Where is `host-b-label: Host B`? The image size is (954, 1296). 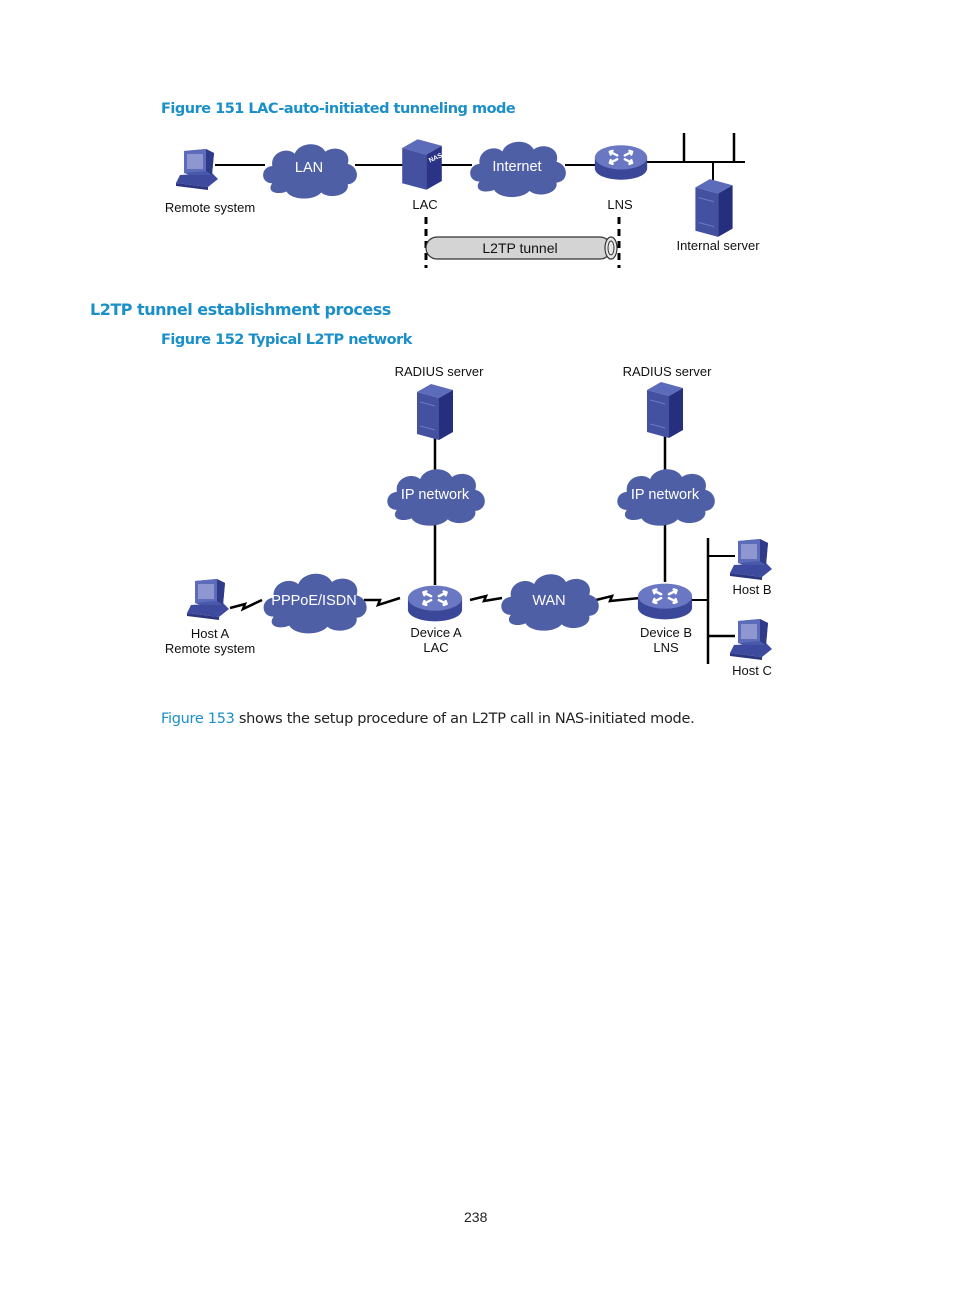 host-b-label: Host B is located at coordinates (751, 589).